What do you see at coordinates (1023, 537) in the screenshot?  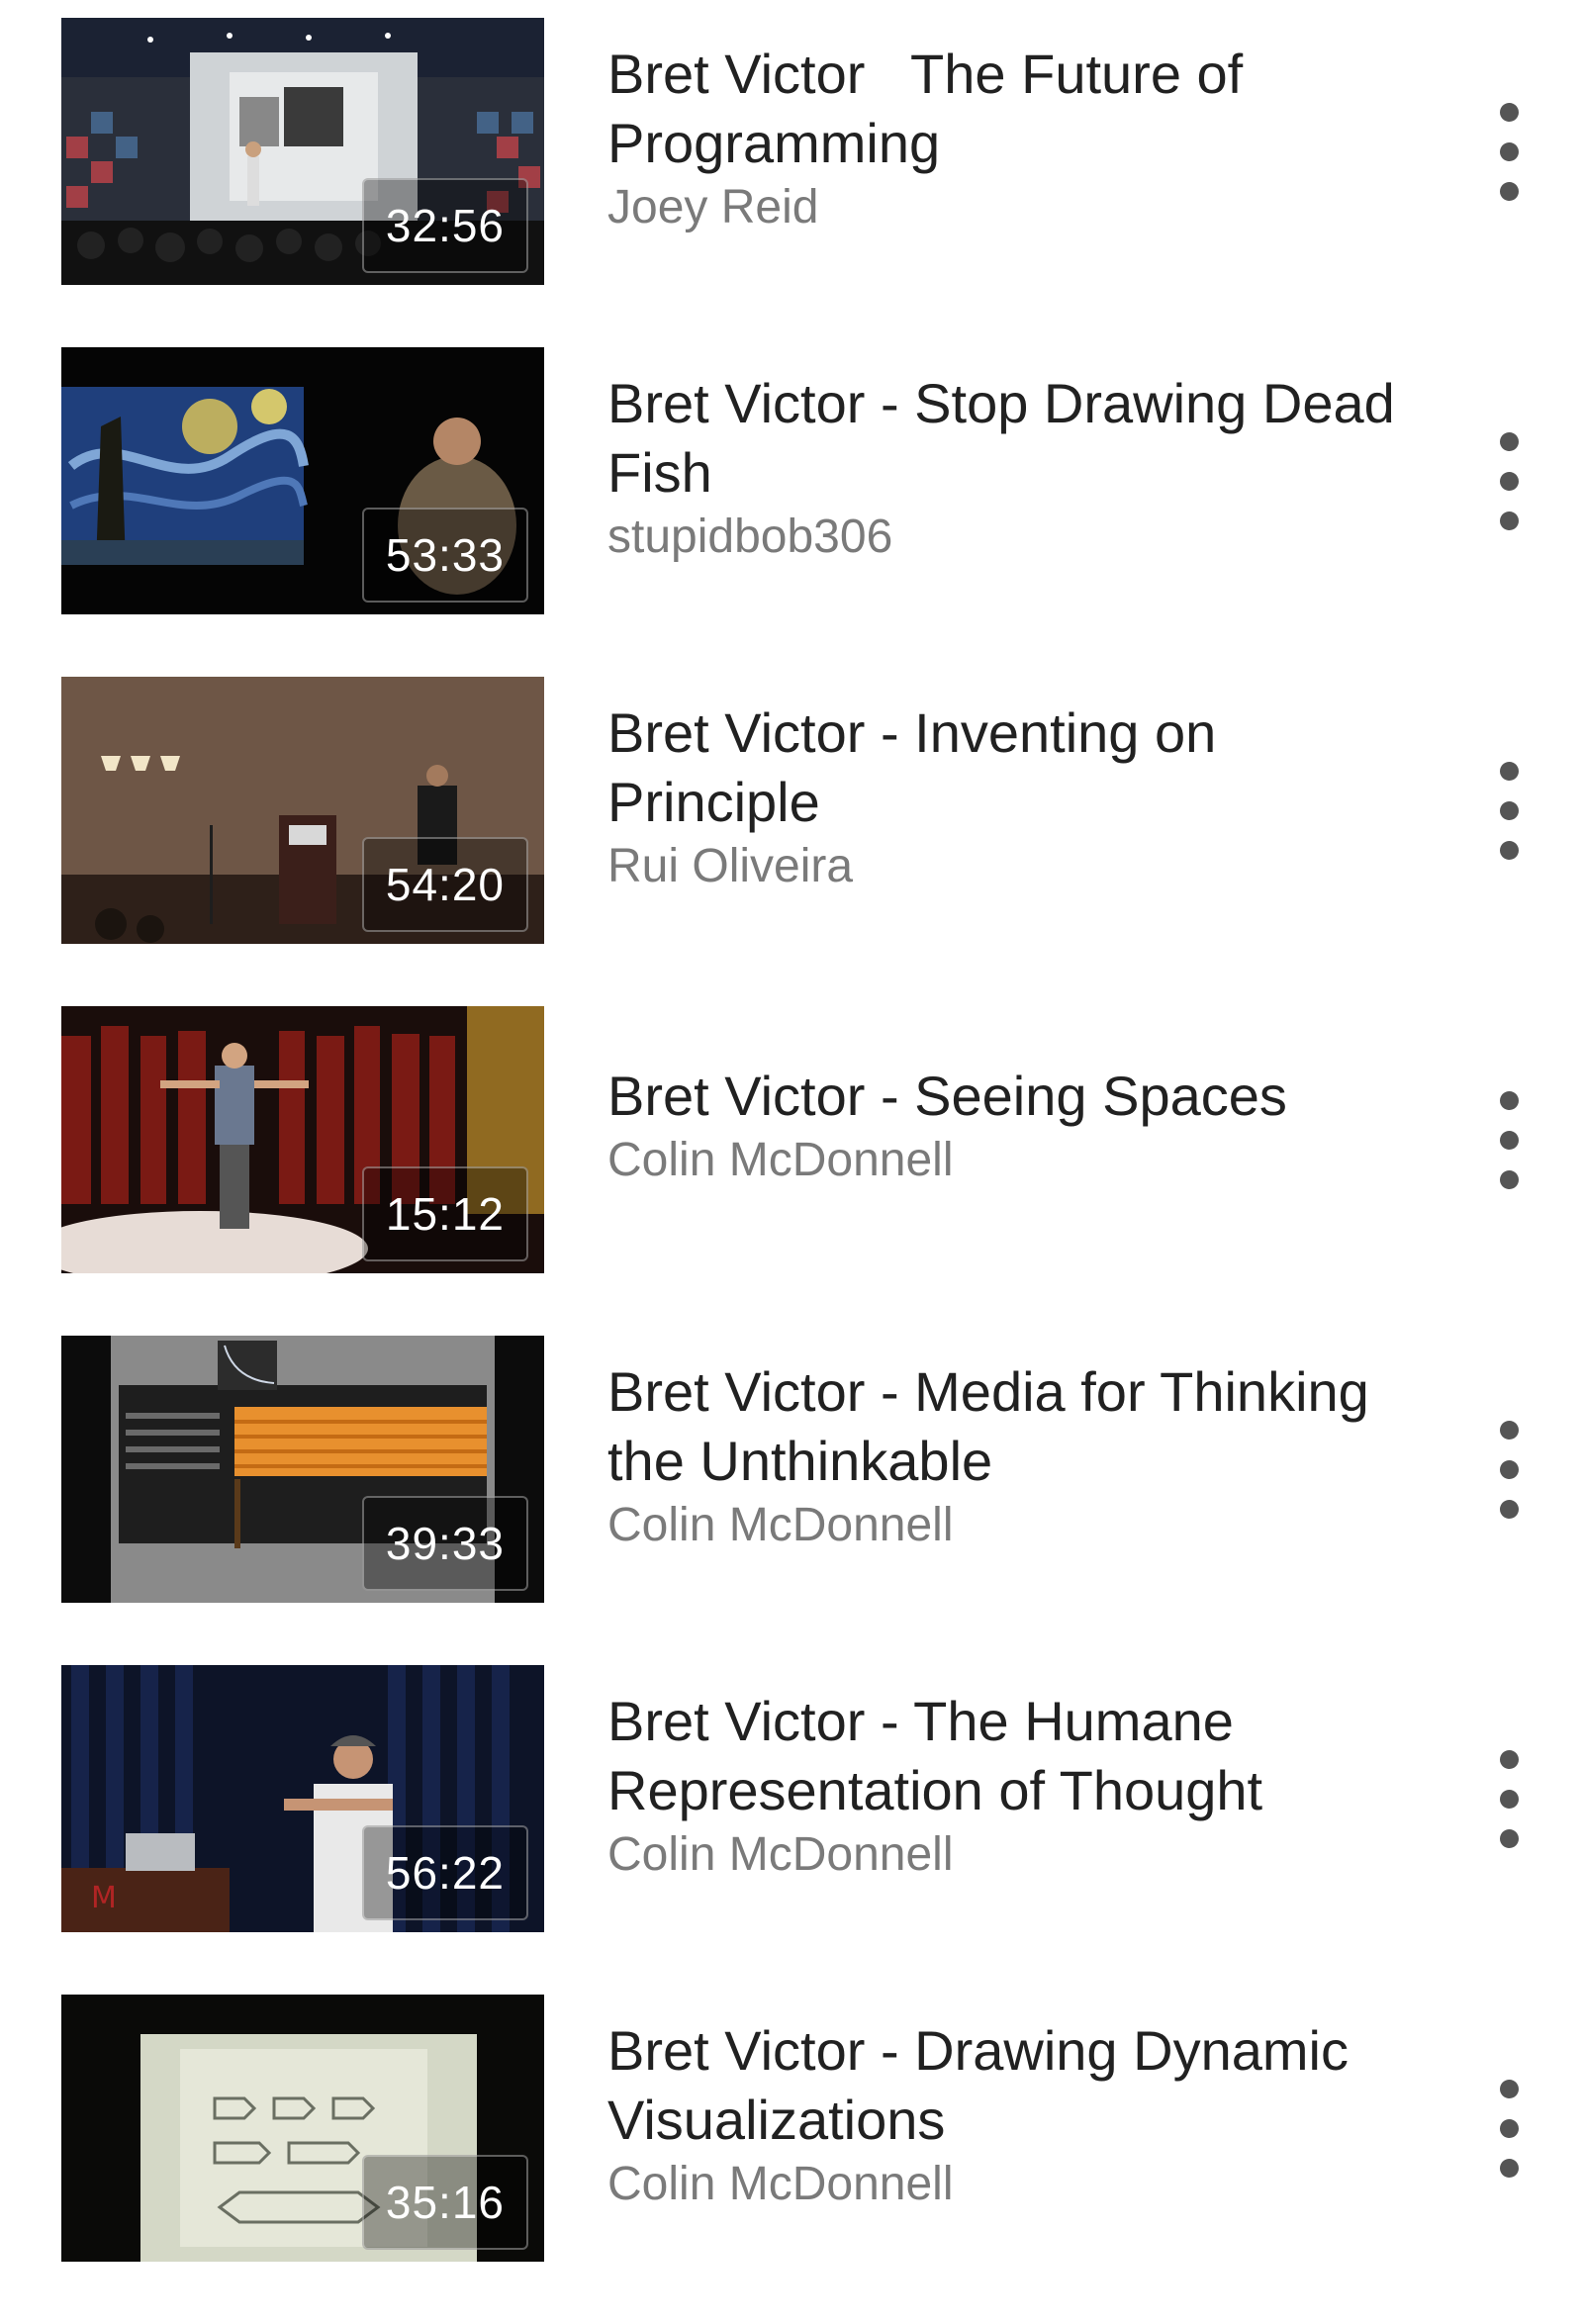 I see `channel-name: stupidbob306` at bounding box center [1023, 537].